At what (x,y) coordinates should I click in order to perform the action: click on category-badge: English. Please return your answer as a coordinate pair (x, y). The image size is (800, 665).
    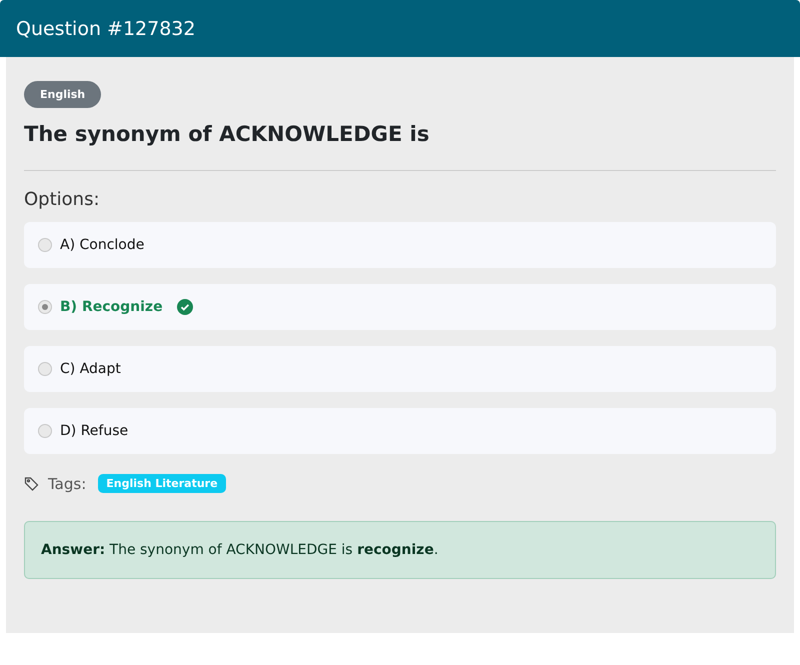
    Looking at the image, I should click on (63, 94).